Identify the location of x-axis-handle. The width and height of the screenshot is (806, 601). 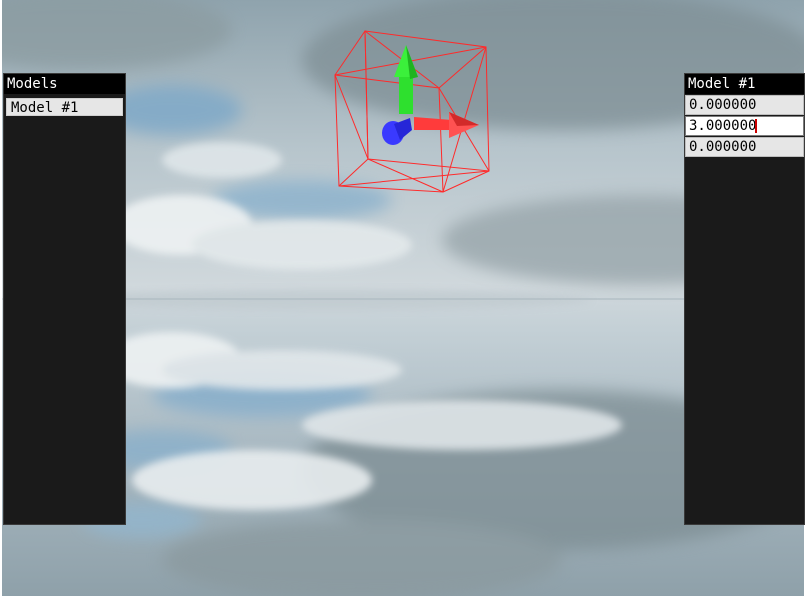
(446, 125).